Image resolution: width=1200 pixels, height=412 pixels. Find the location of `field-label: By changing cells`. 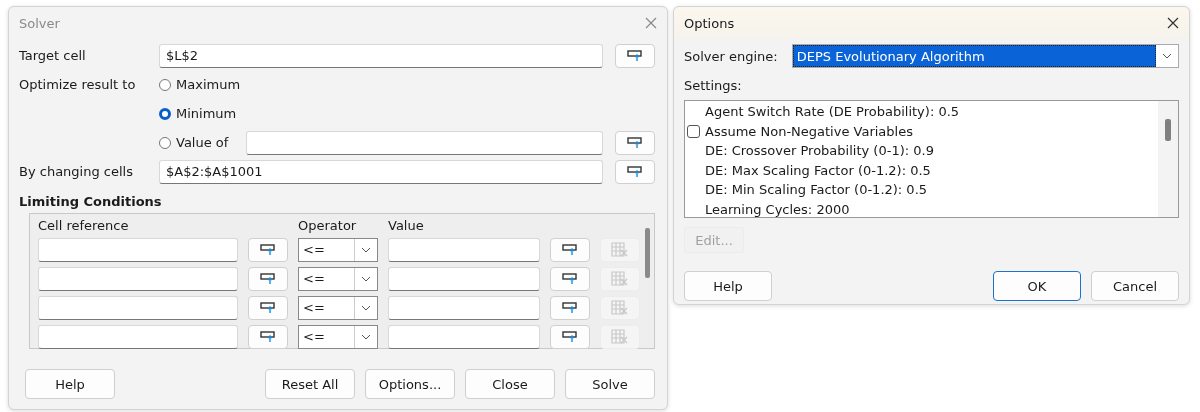

field-label: By changing cells is located at coordinates (76, 171).